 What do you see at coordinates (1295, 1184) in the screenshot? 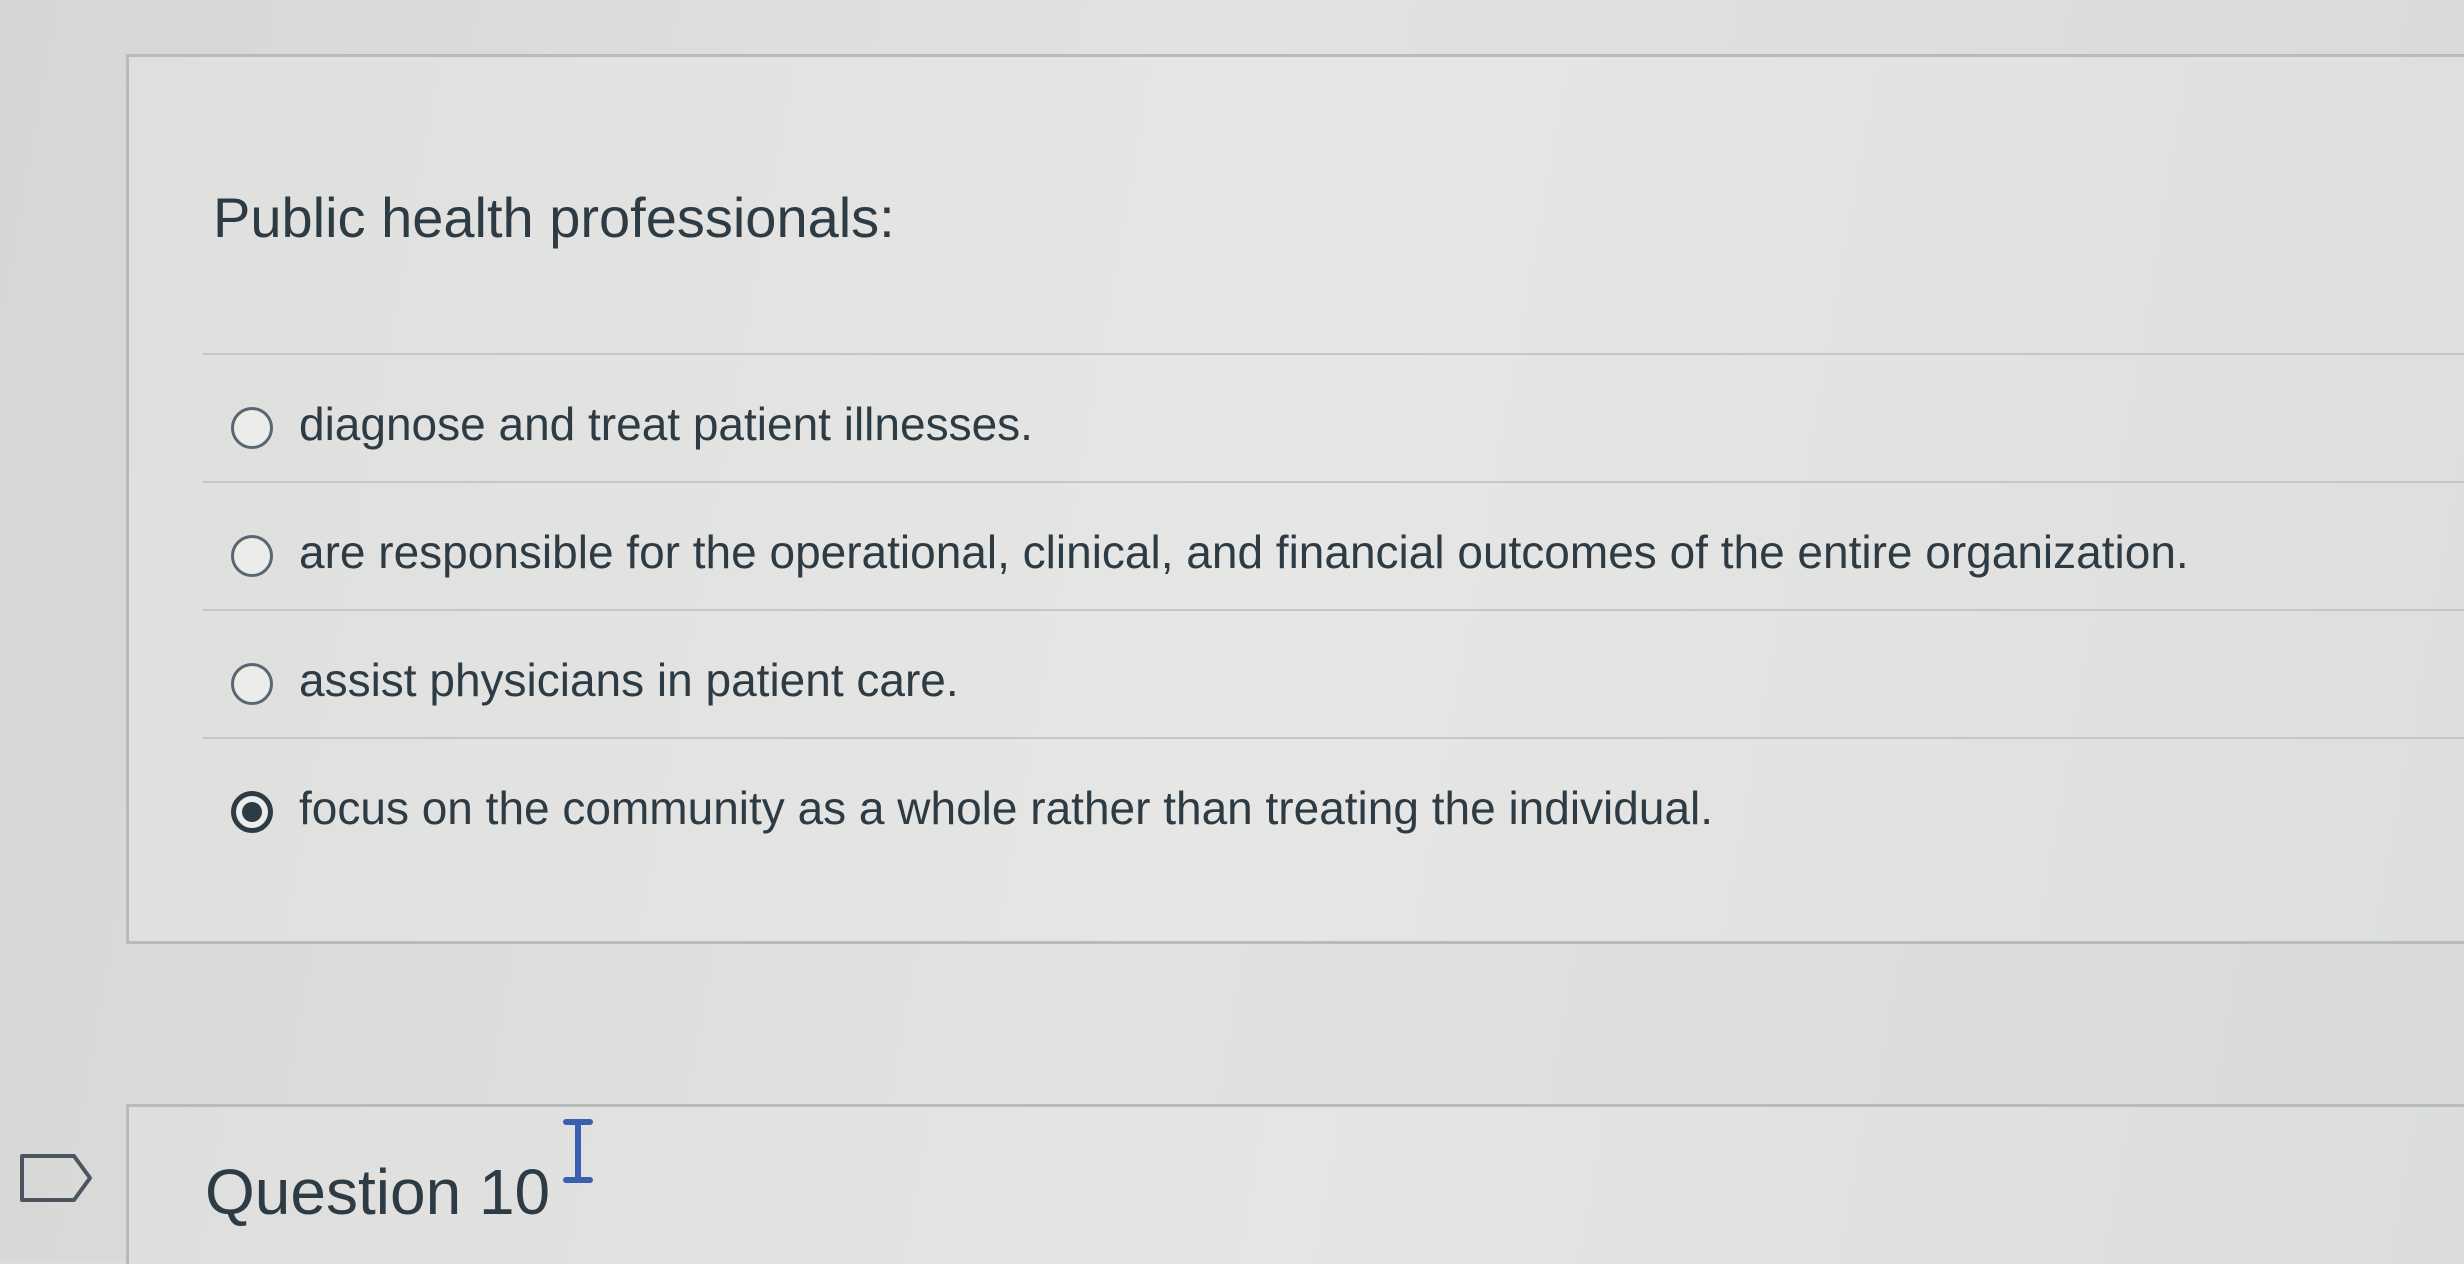
I see `next-question-card: Question 10` at bounding box center [1295, 1184].